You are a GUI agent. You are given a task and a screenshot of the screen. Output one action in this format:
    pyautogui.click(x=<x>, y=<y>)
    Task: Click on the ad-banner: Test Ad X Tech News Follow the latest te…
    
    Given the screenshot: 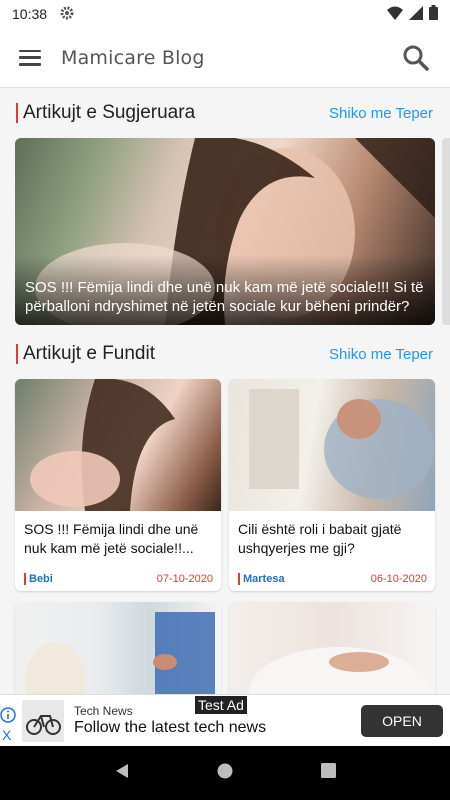 What is the action you would take?
    pyautogui.click(x=225, y=720)
    